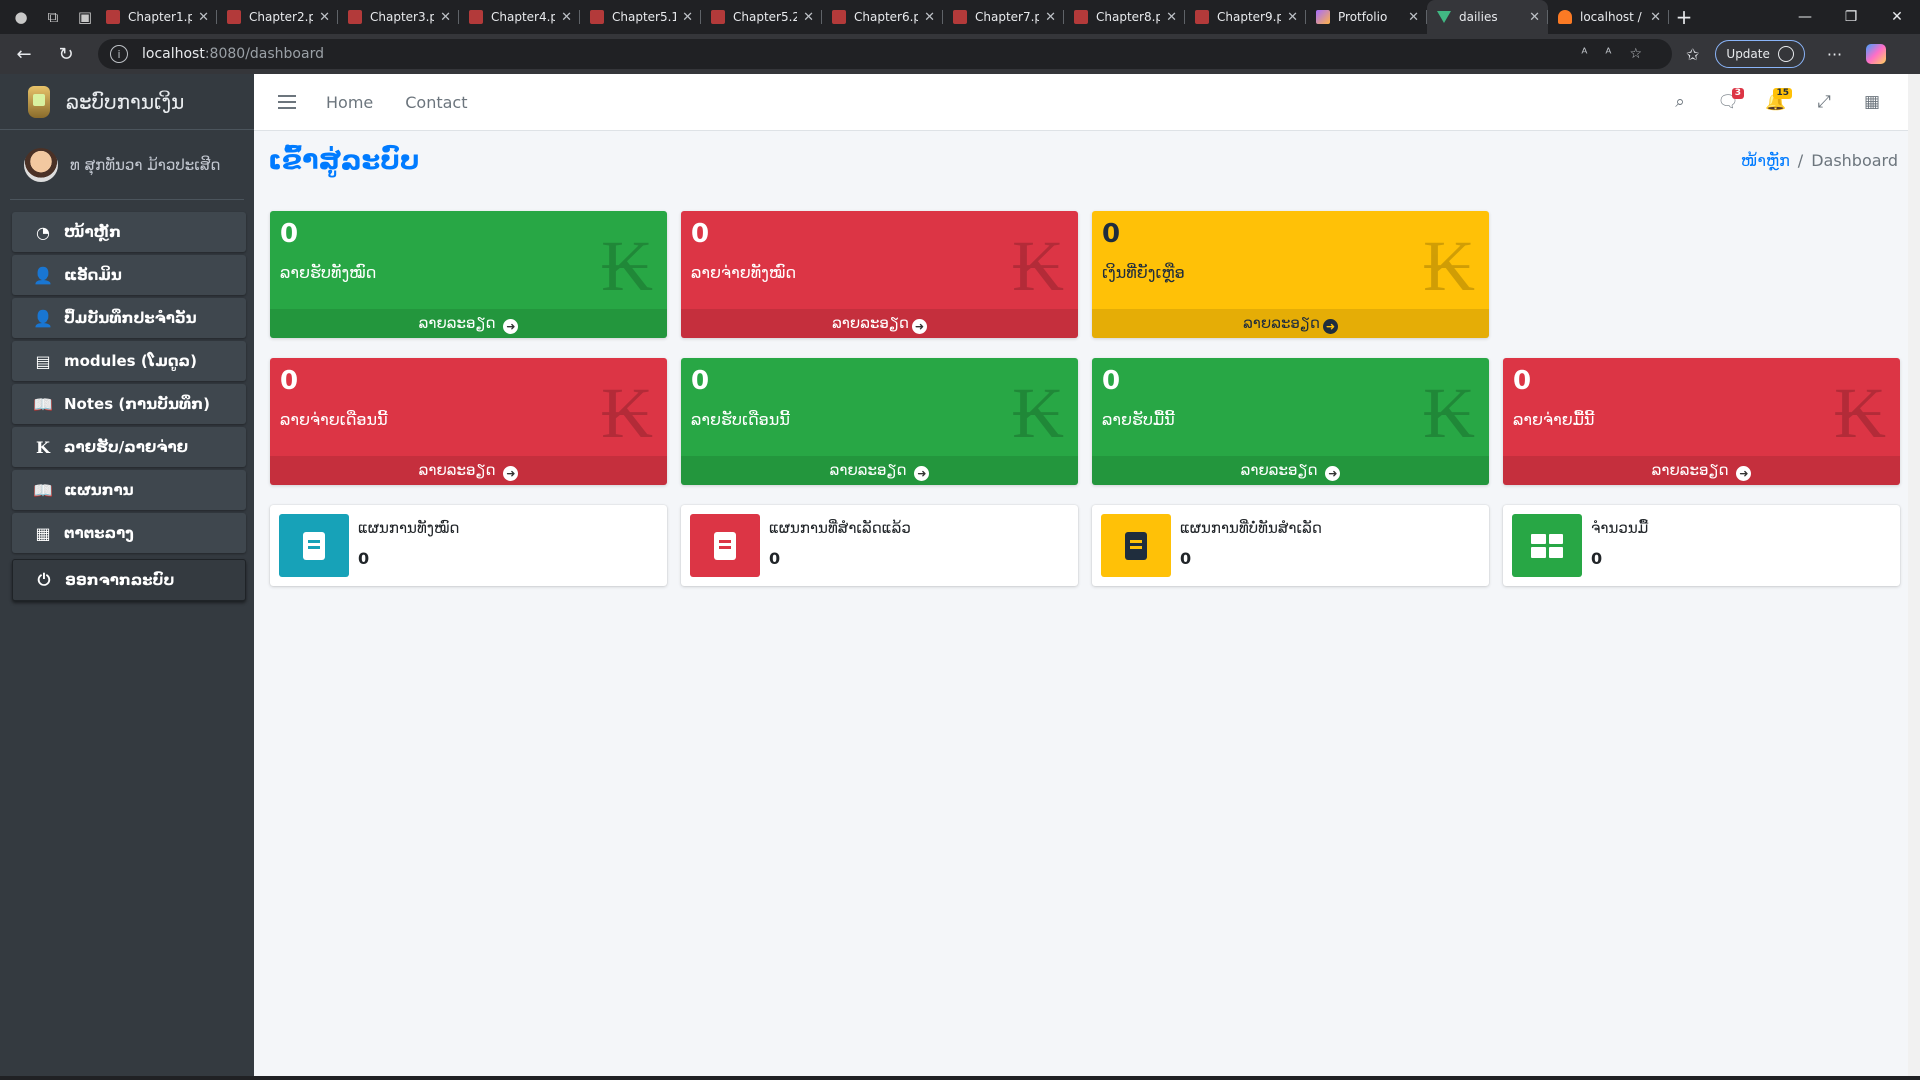 The height and width of the screenshot is (1080, 1920). Describe the element at coordinates (879, 545) in the screenshot. I see `info-box-completed-plans: ແຜນການທີ່ສຳເລັດແລ້ວ 0` at that location.